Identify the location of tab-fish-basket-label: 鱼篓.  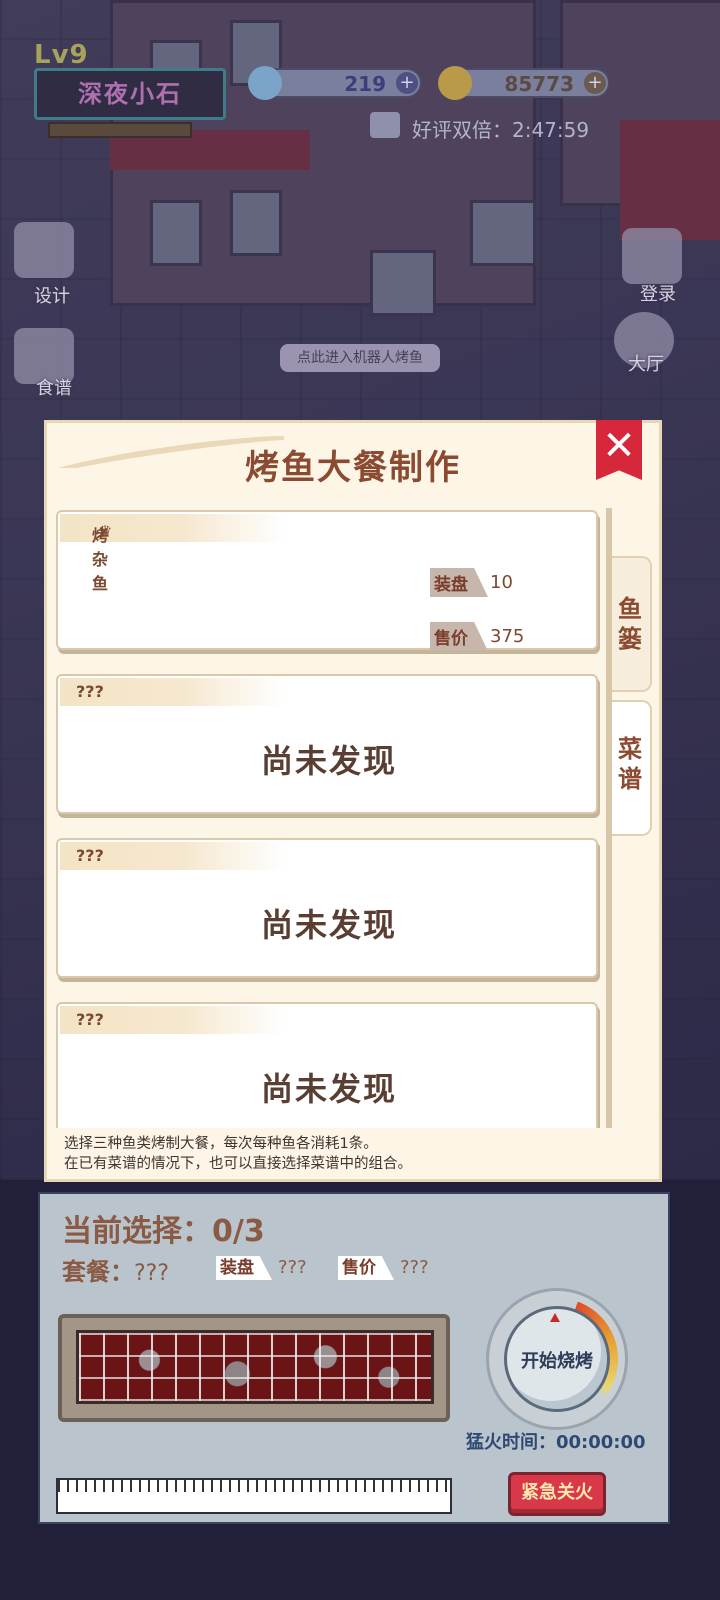
(630, 624).